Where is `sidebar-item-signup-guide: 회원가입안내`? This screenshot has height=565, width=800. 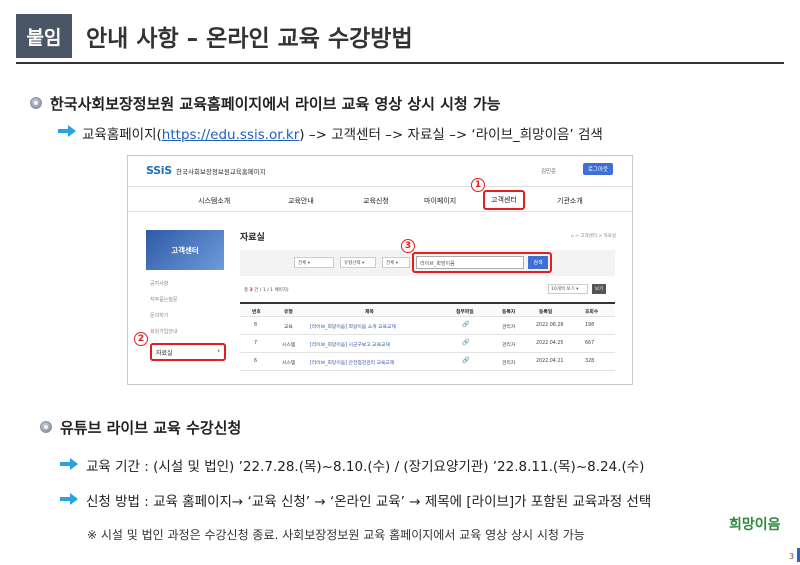 sidebar-item-signup-guide: 회원가입안내 is located at coordinates (164, 331).